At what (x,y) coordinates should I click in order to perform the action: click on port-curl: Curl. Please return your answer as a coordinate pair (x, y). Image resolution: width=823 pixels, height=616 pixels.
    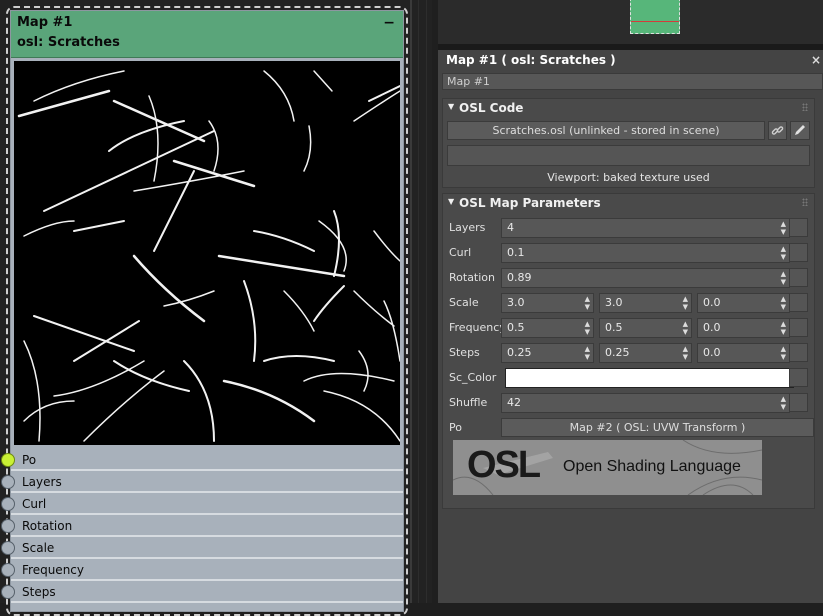
    Looking at the image, I should click on (202, 505).